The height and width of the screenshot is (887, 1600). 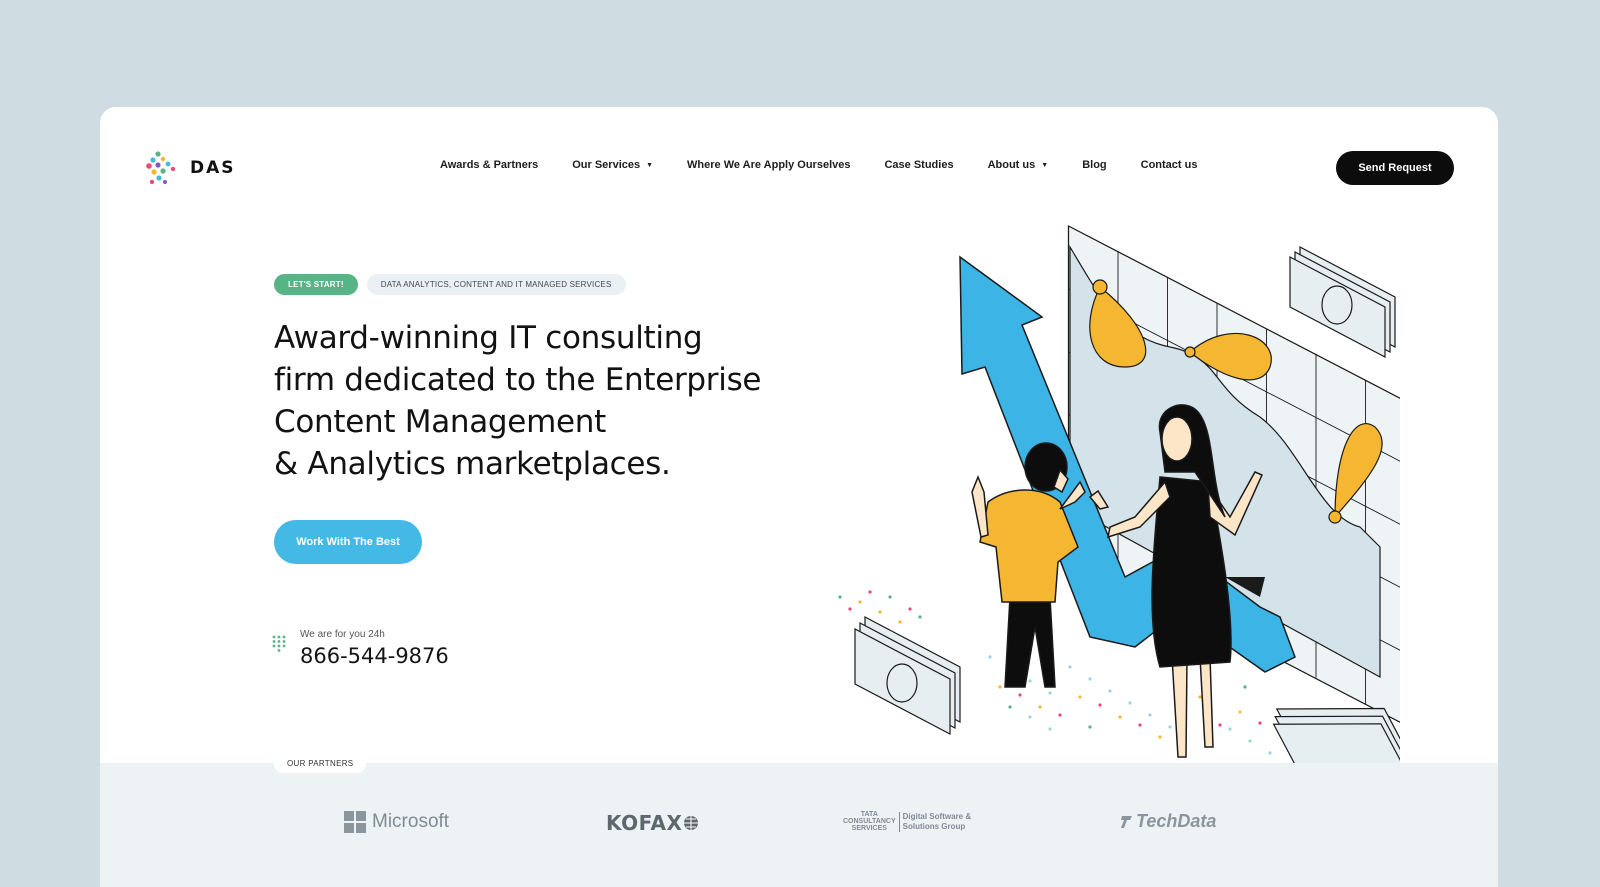 I want to click on kofax-logo-text: KOFAX, so click(x=644, y=823).